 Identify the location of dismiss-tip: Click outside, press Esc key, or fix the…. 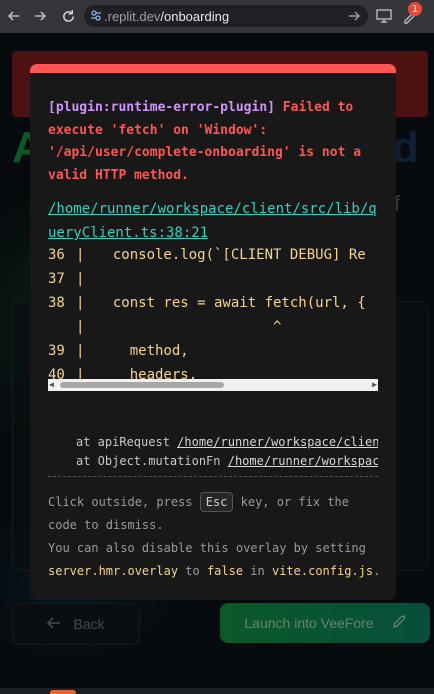
(216, 537).